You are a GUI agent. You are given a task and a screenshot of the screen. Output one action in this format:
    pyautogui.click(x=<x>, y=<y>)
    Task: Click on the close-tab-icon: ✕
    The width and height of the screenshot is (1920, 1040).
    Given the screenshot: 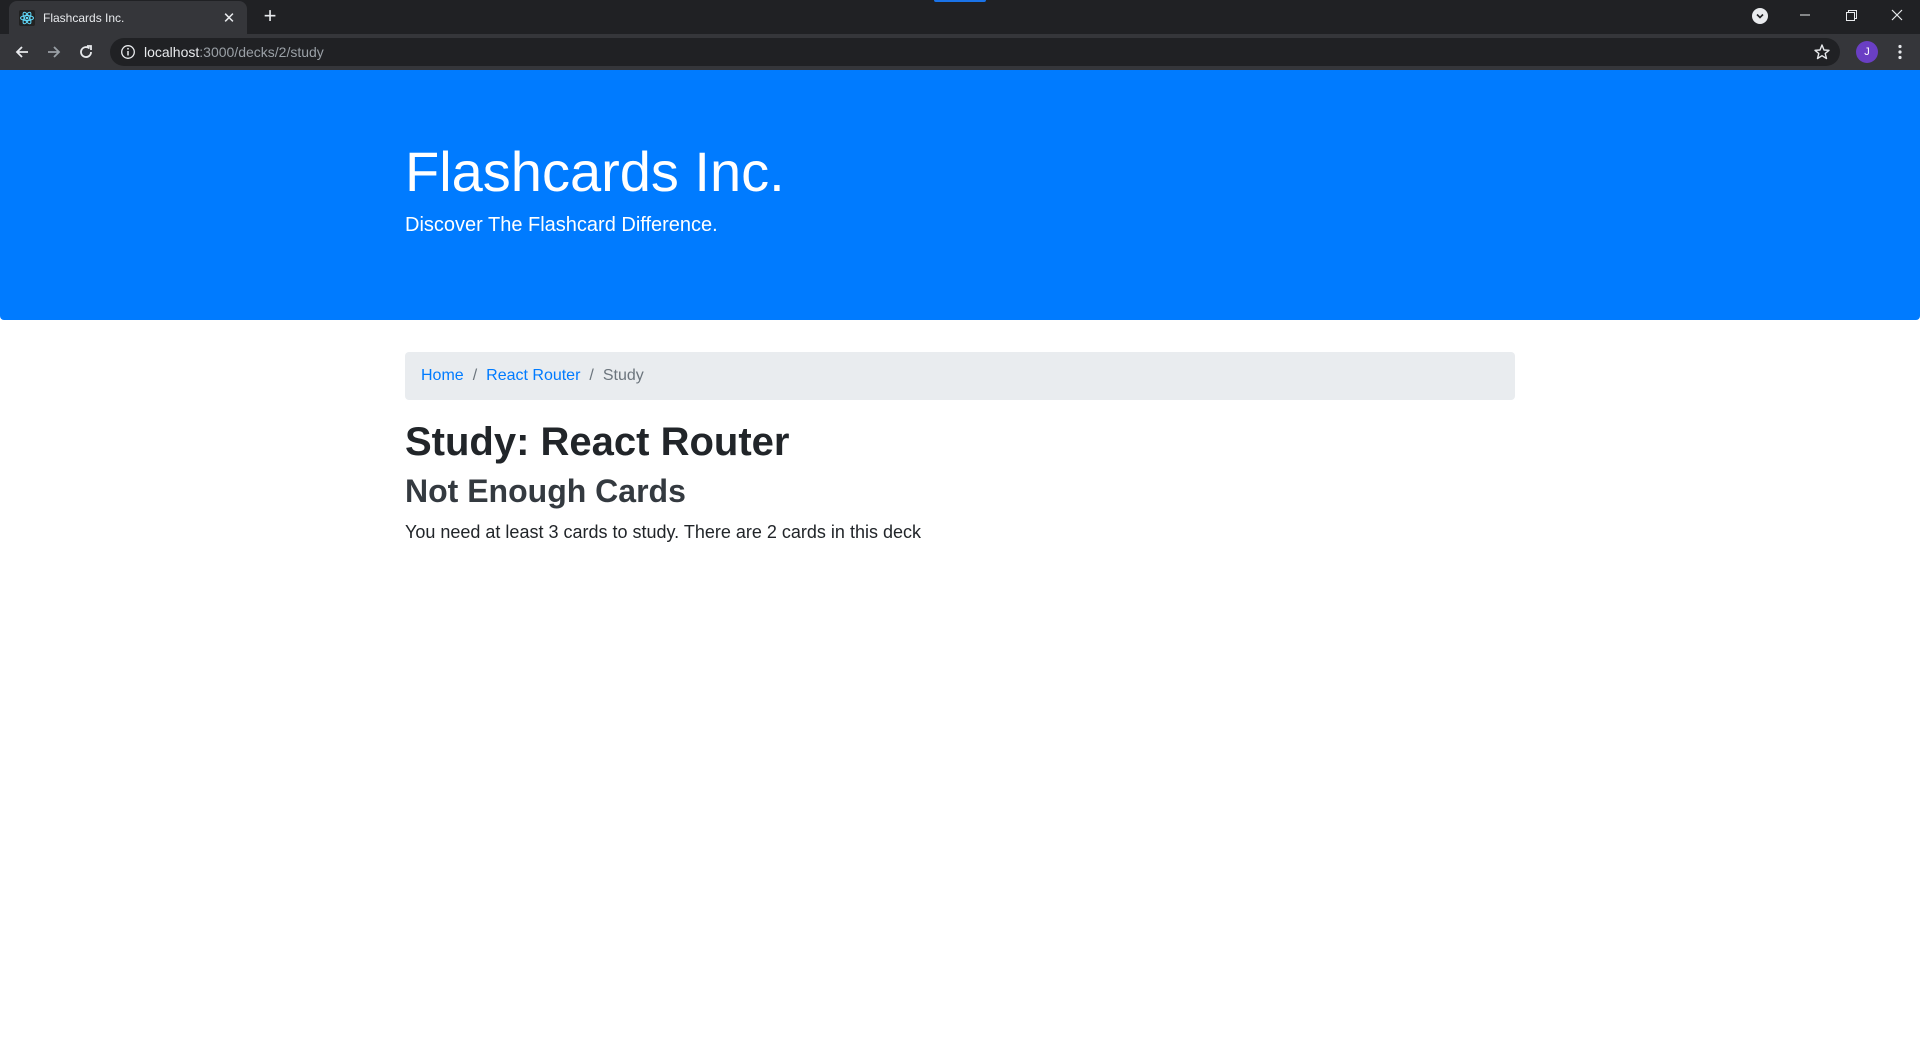 What is the action you would take?
    pyautogui.click(x=229, y=18)
    